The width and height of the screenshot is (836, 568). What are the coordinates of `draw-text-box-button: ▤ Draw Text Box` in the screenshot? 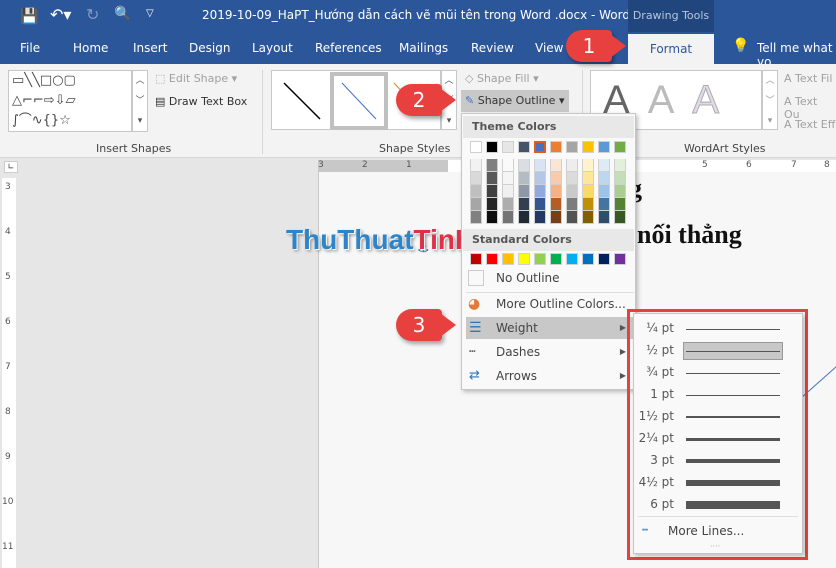 It's located at (201, 101).